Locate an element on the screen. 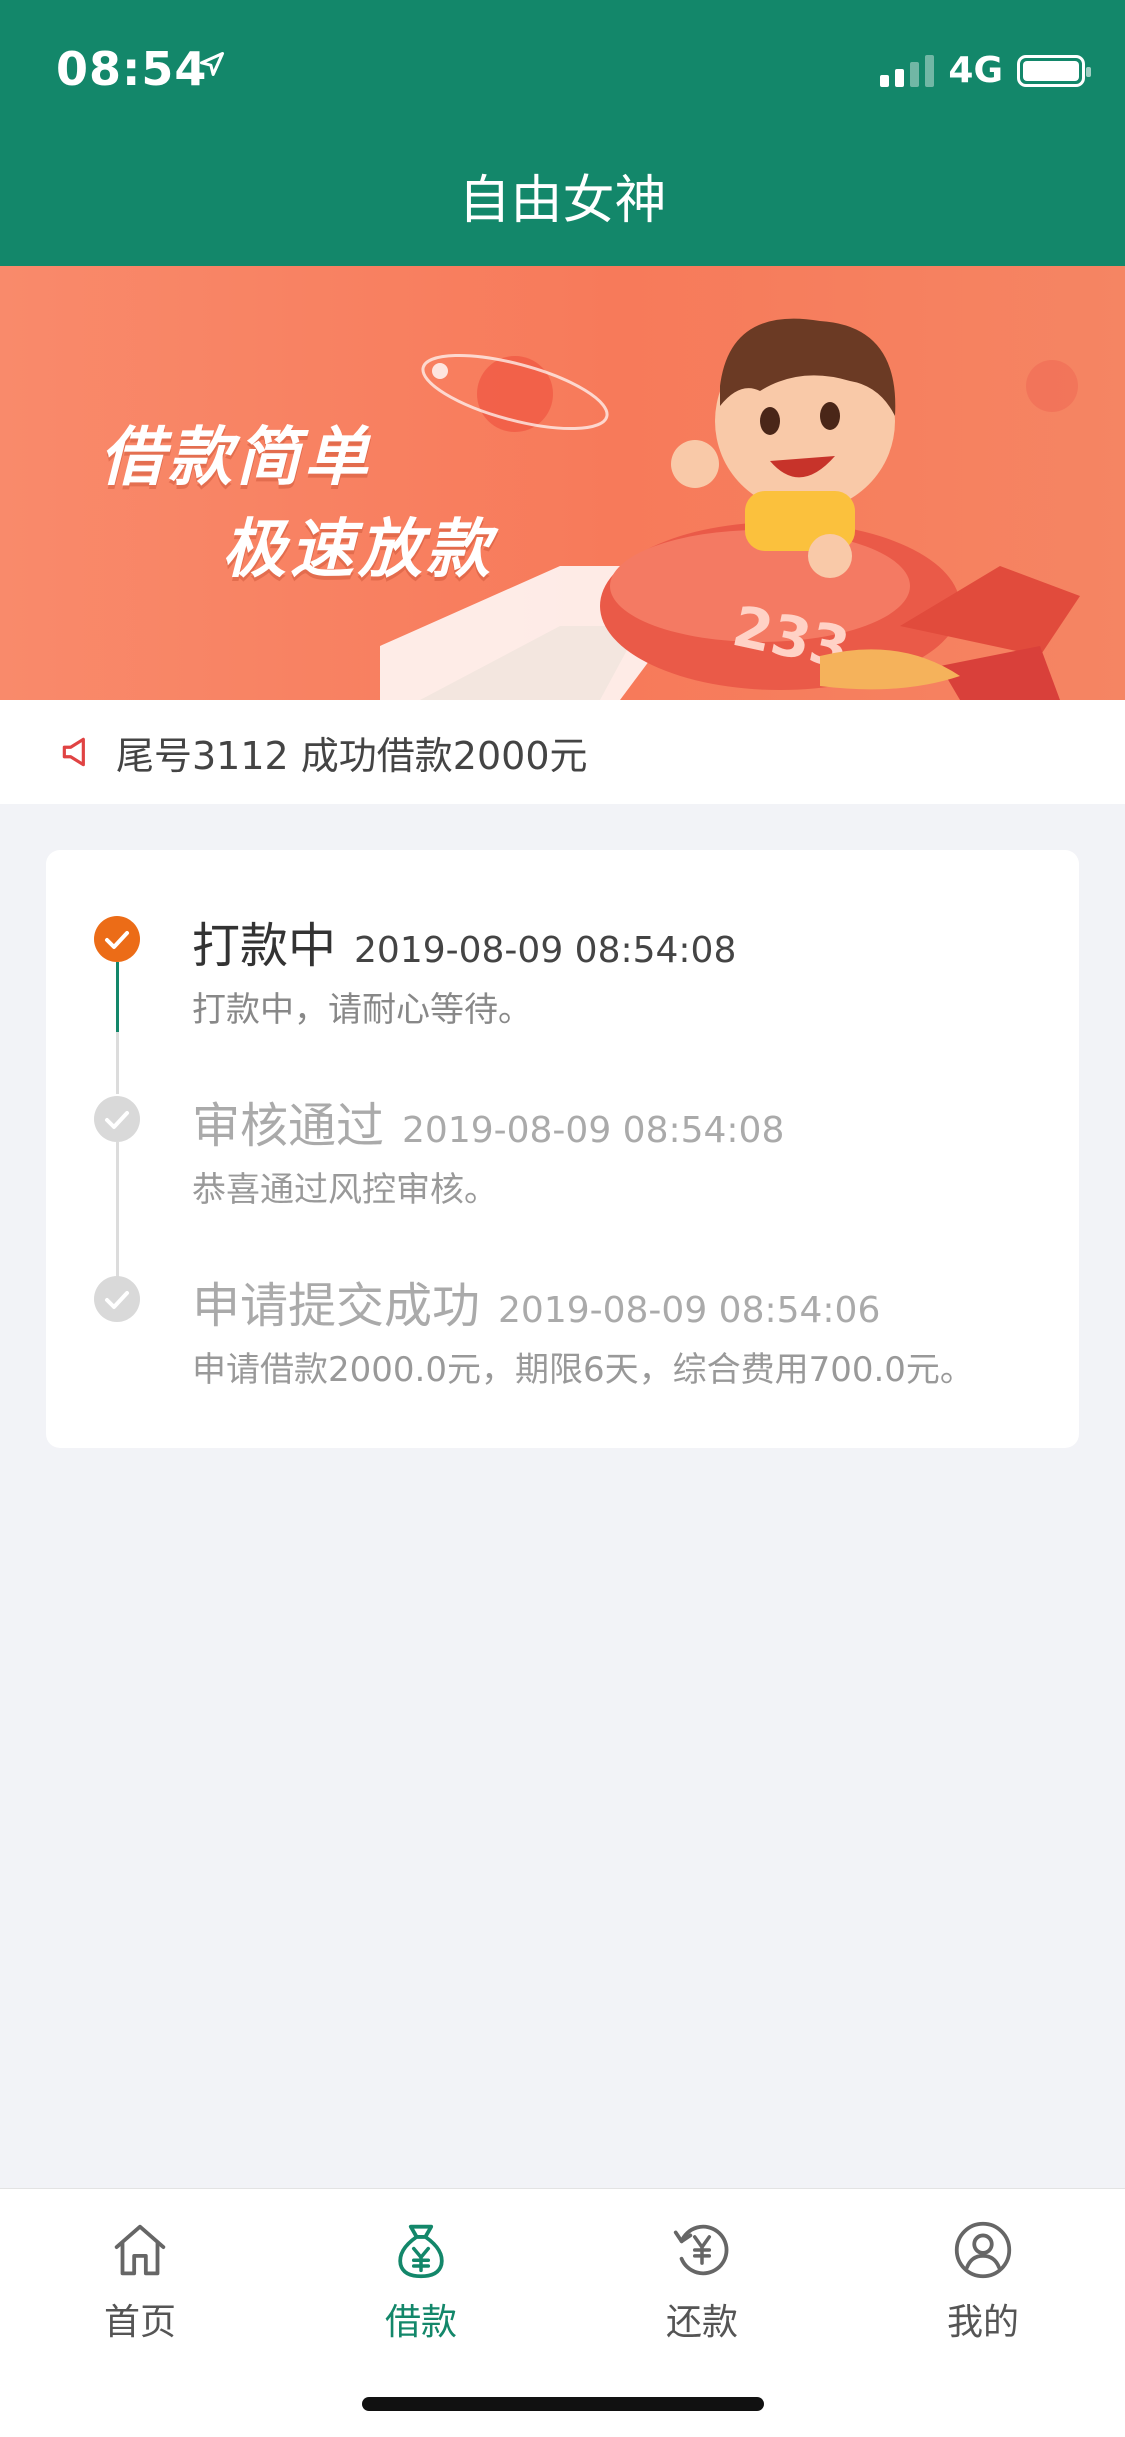  network-type: 4G is located at coordinates (975, 70).